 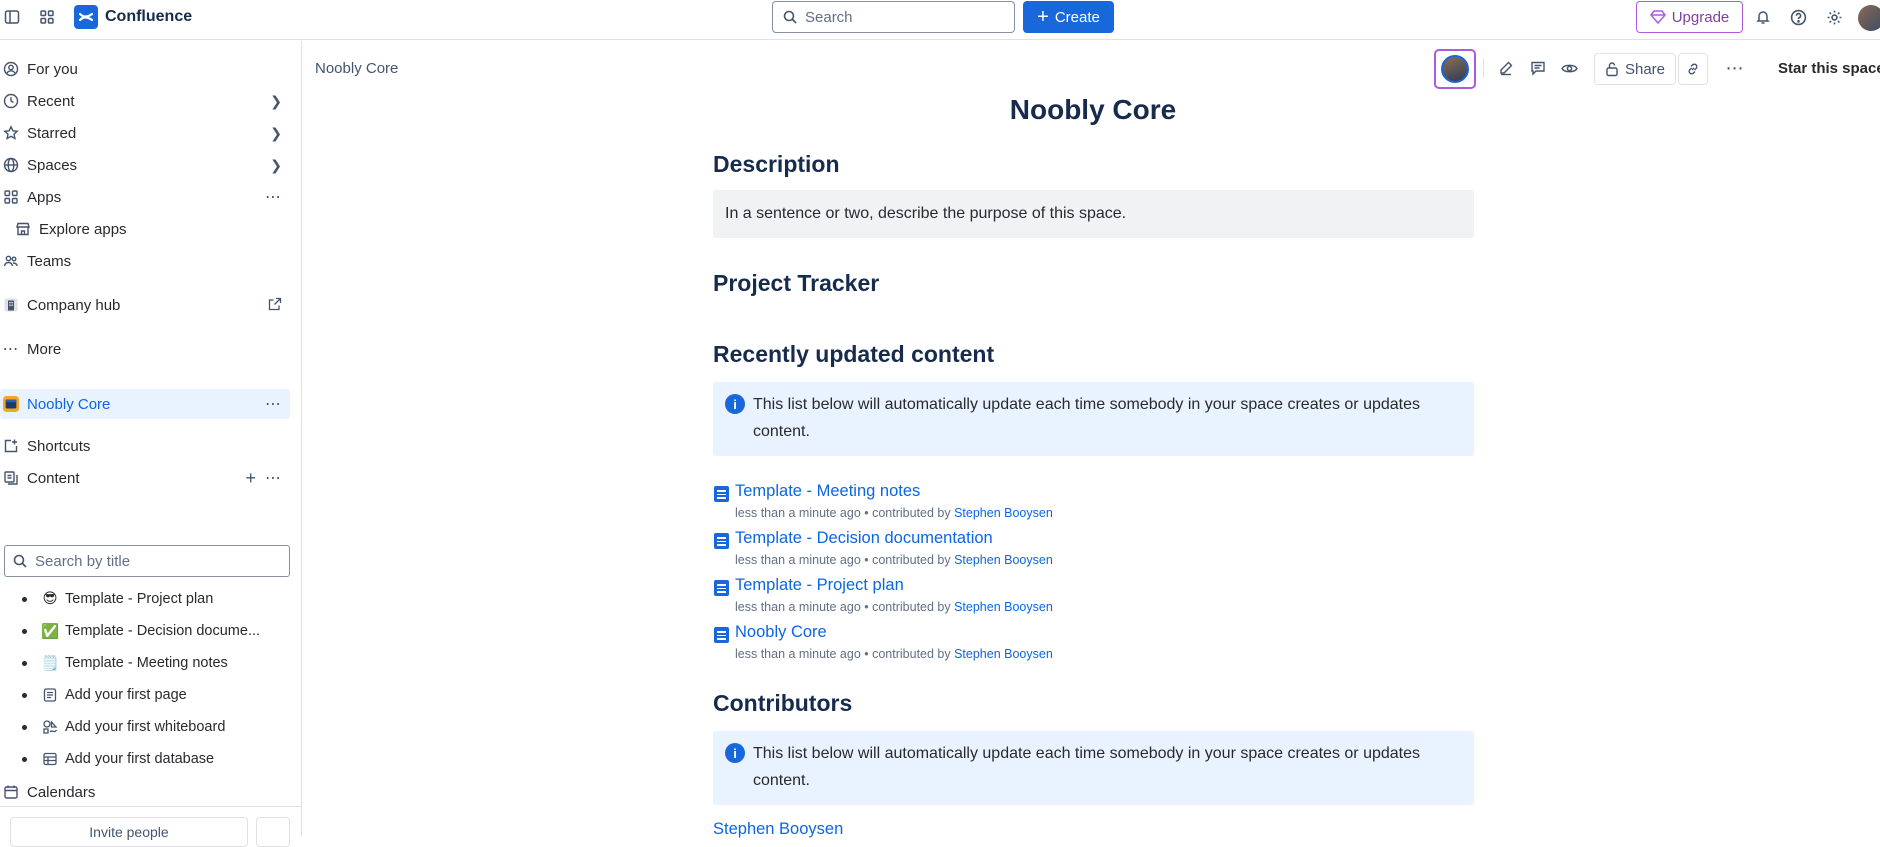 I want to click on user-avatar, so click(x=1869, y=18).